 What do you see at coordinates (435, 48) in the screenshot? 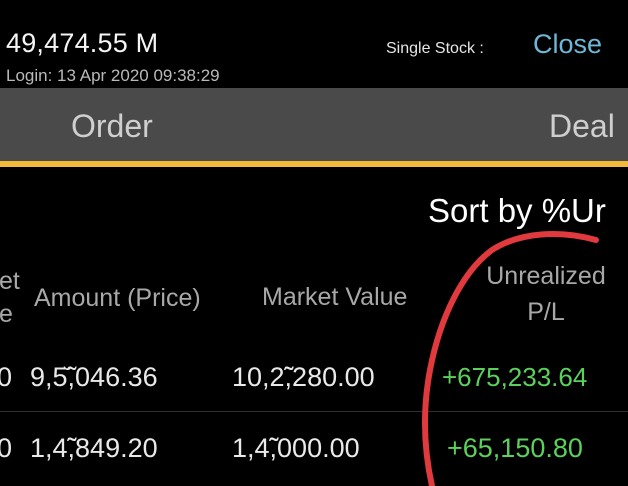
I see `single-stock-label: Single Stock :` at bounding box center [435, 48].